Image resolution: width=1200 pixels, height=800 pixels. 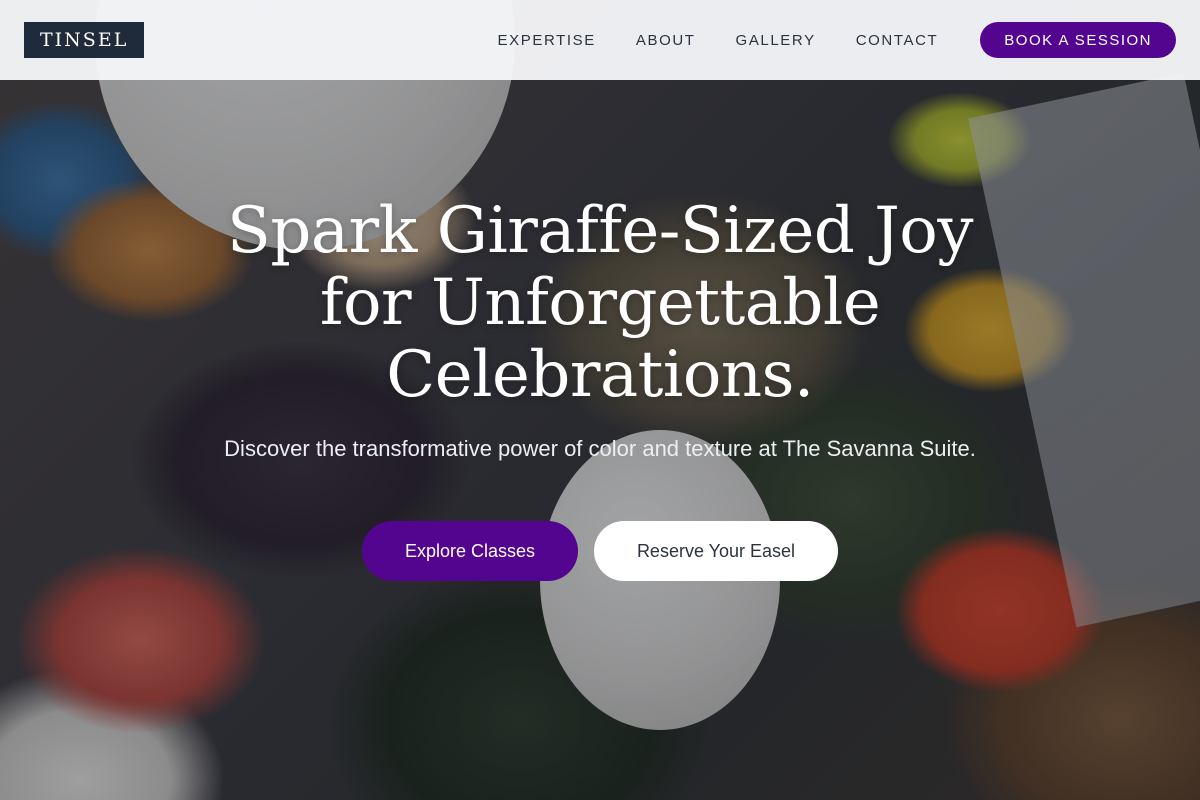 I want to click on hero-actions: Explore Classes Reserve Your Easel, so click(x=600, y=551).